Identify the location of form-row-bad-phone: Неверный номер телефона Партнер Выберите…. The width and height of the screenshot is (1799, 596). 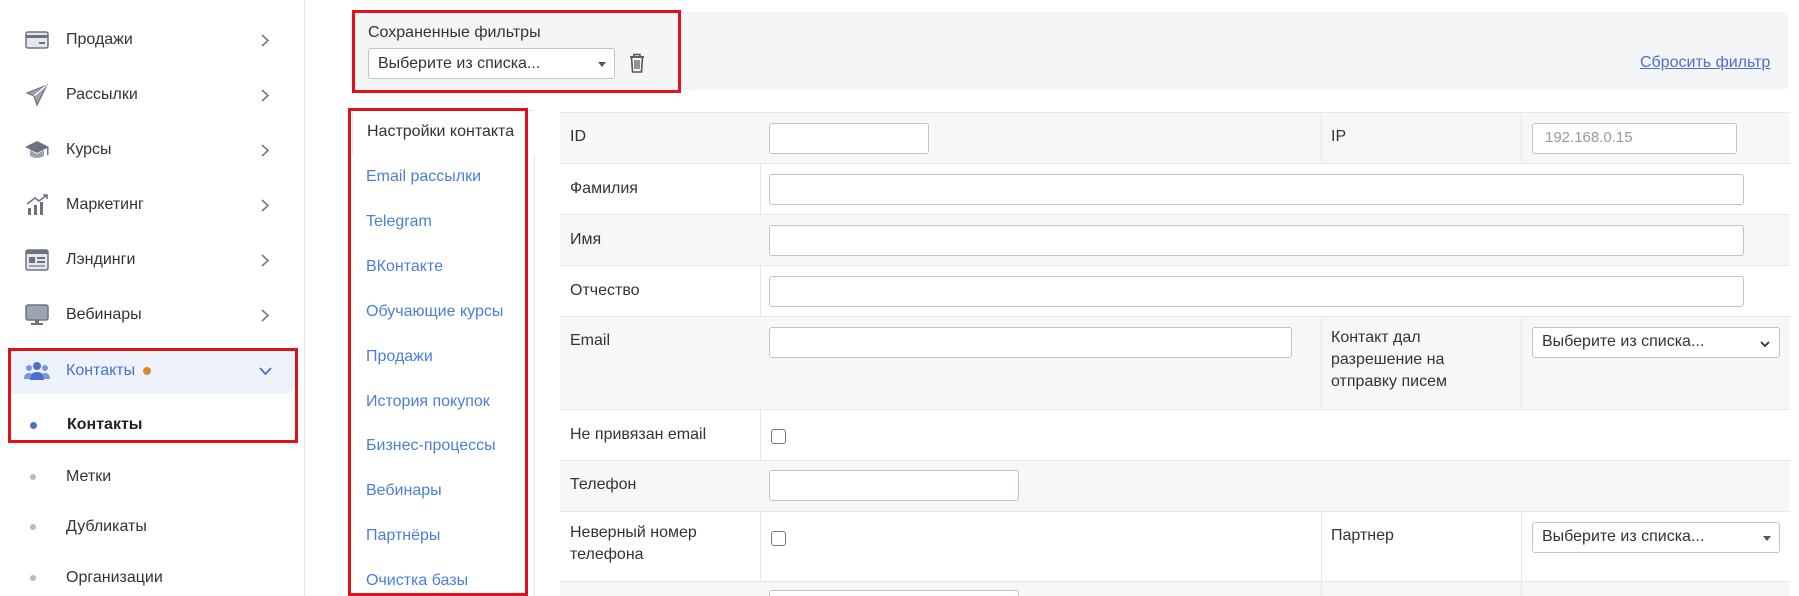
(1175, 547).